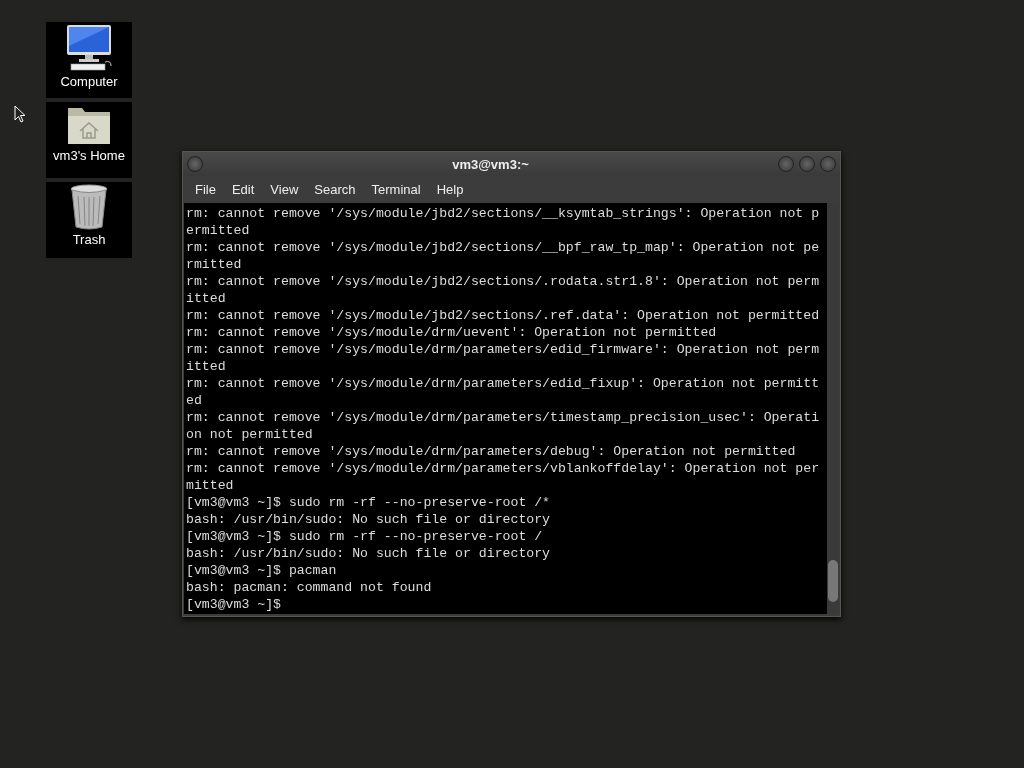 The image size is (1024, 768). I want to click on terminal-line: rm: cannot remove '/sys/module/drm/parameters/edid_fixup': Operation not permitt, so click(503, 383).